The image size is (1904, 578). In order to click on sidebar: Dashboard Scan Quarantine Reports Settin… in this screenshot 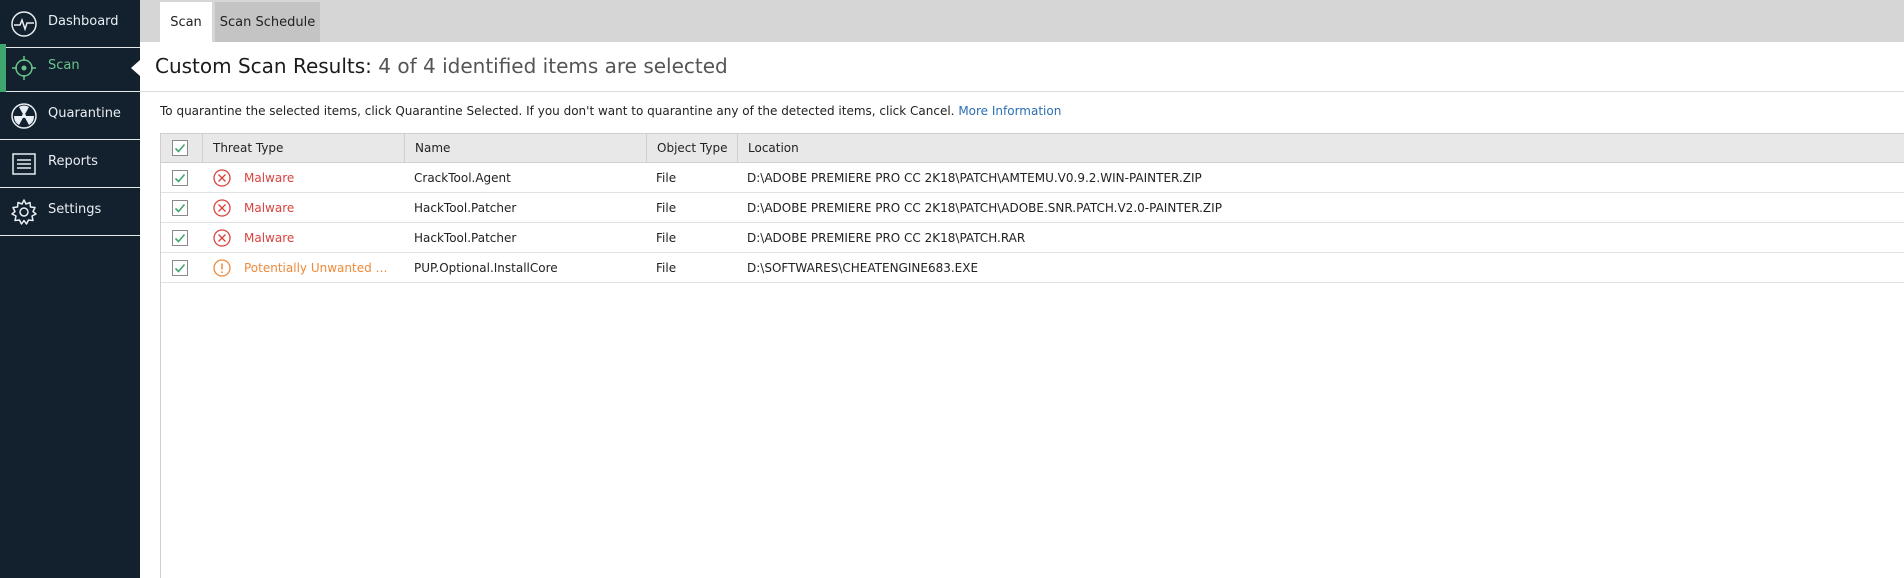, I will do `click(70, 289)`.